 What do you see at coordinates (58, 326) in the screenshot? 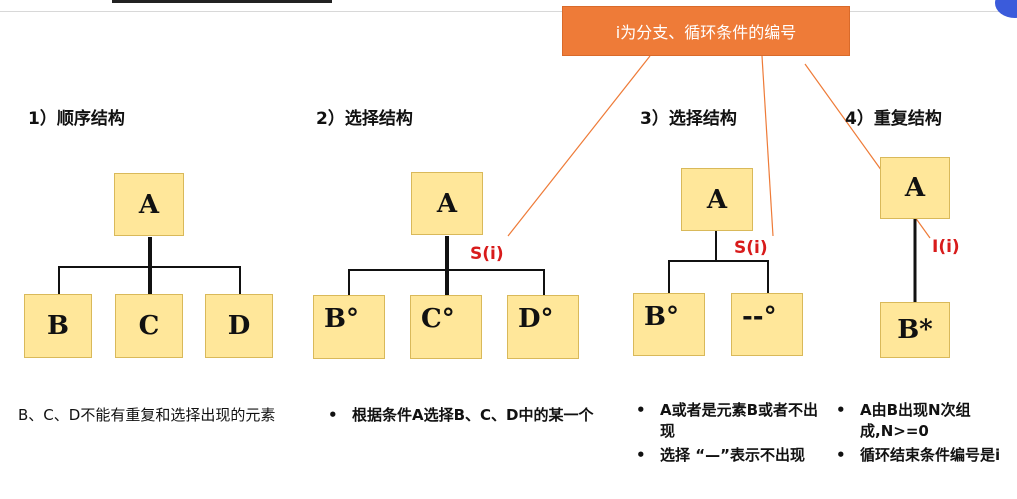
I see `seq-box-b: B` at bounding box center [58, 326].